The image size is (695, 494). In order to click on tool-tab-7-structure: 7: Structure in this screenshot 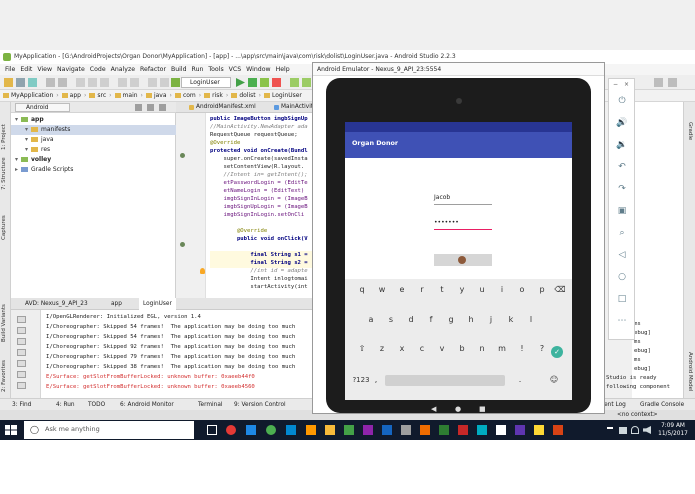, I will do `click(4, 173)`.